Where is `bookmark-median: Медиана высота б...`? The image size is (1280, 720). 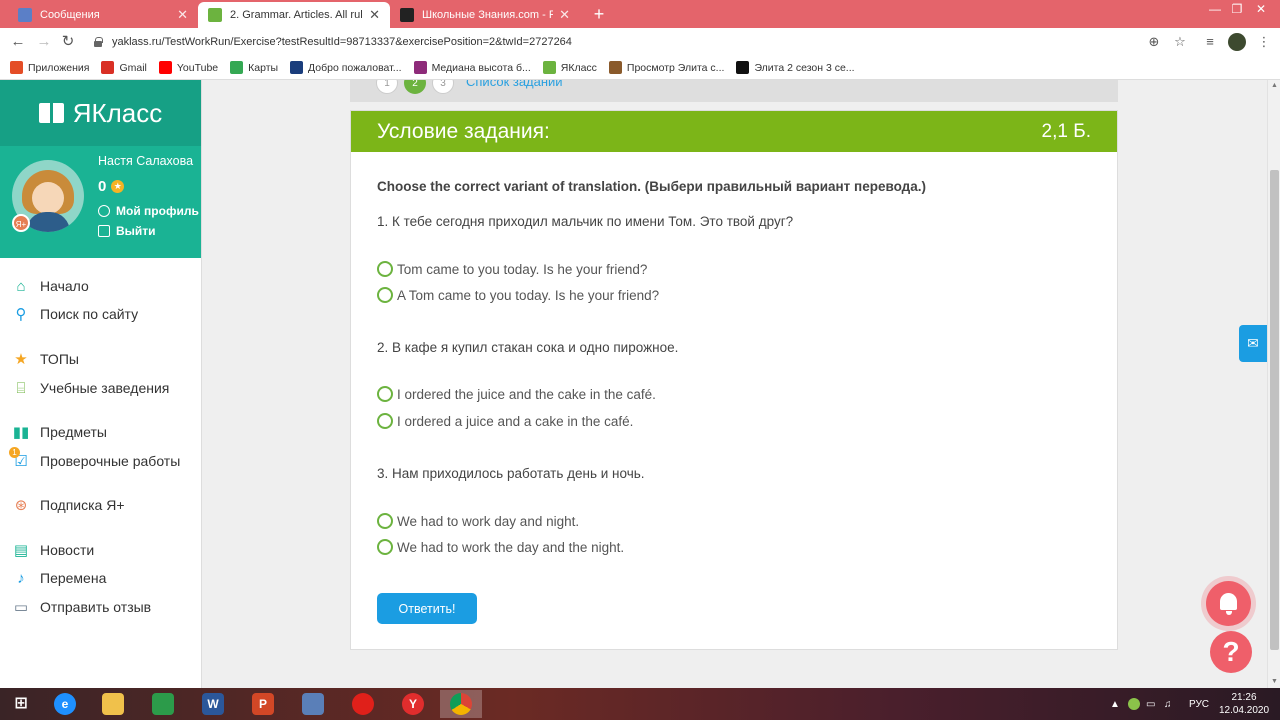
bookmark-median: Медиана высота б... is located at coordinates (472, 67).